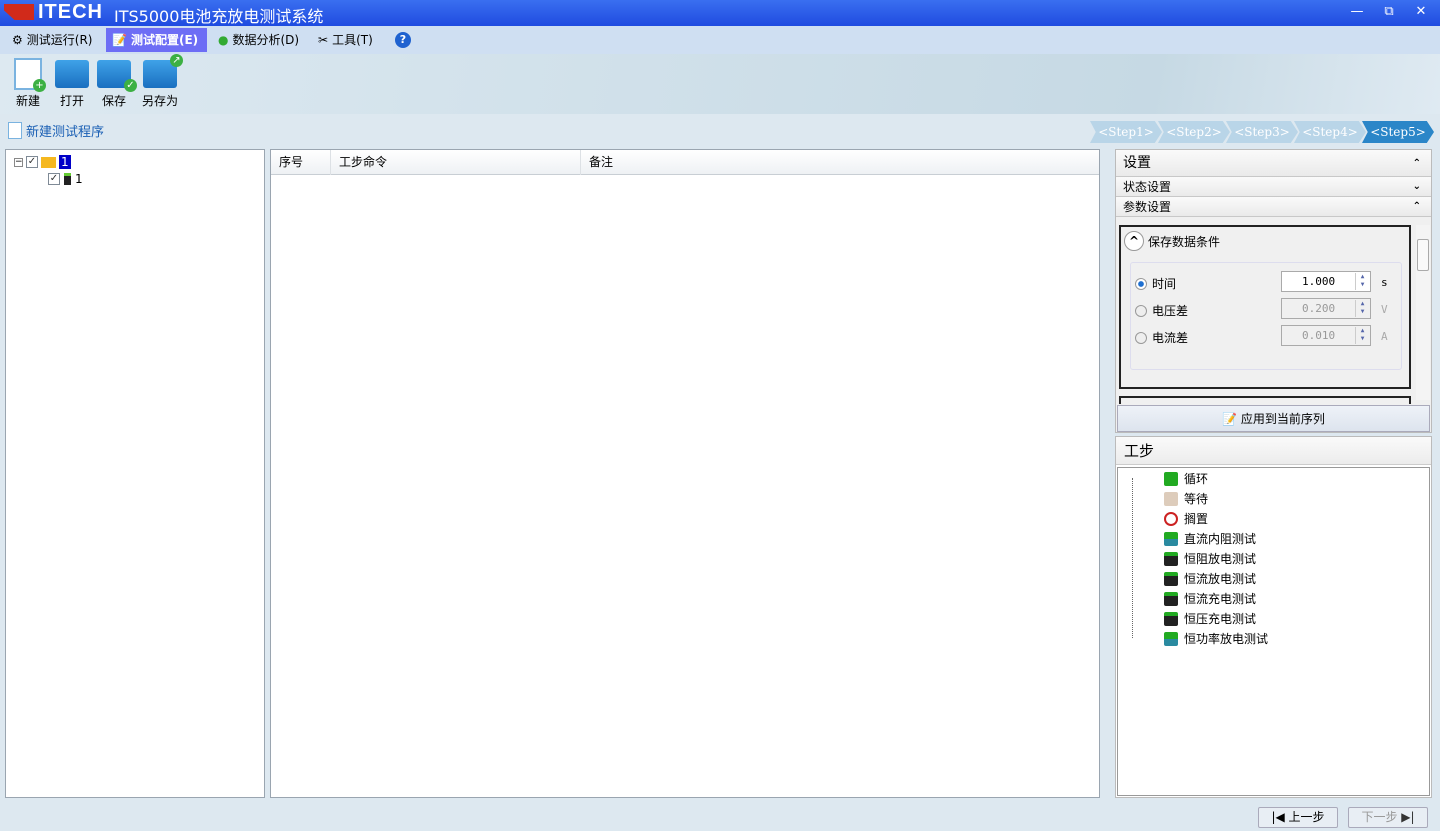 Image resolution: width=1440 pixels, height=831 pixels. I want to click on option-label: 电流差, so click(1170, 338).